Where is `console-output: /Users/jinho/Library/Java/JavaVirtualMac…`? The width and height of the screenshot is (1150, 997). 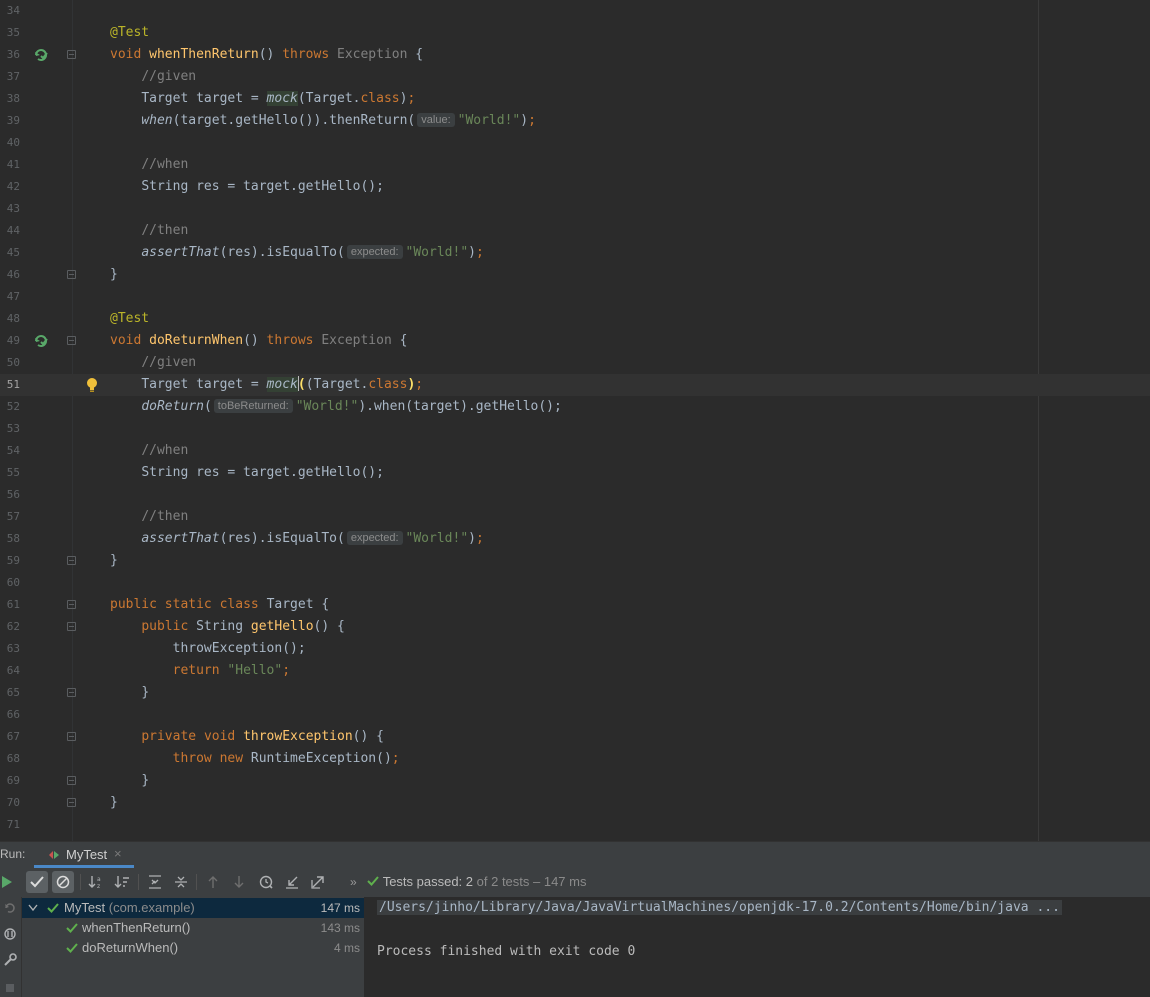
console-output: /Users/jinho/Library/Java/JavaVirtualMac… is located at coordinates (757, 947).